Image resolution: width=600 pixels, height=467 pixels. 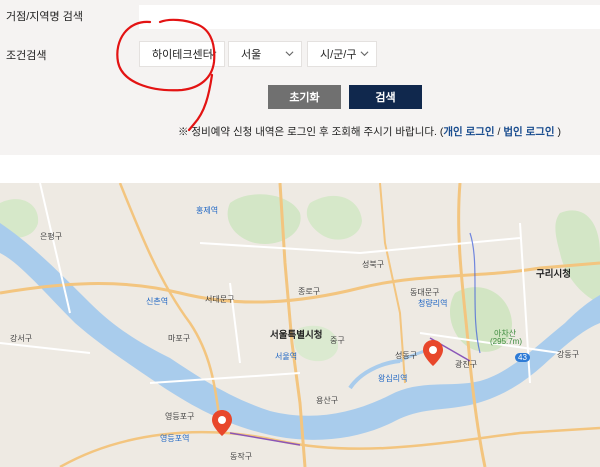 What do you see at coordinates (265, 54) in the screenshot?
I see `city-select: 서울` at bounding box center [265, 54].